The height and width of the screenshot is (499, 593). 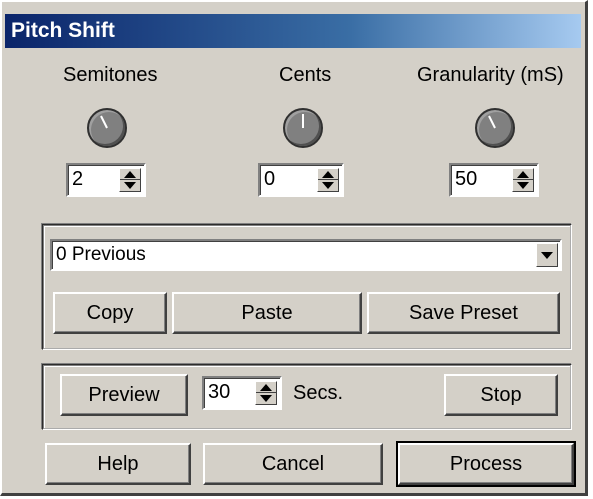 What do you see at coordinates (305, 75) in the screenshot?
I see `cents-label: Cents` at bounding box center [305, 75].